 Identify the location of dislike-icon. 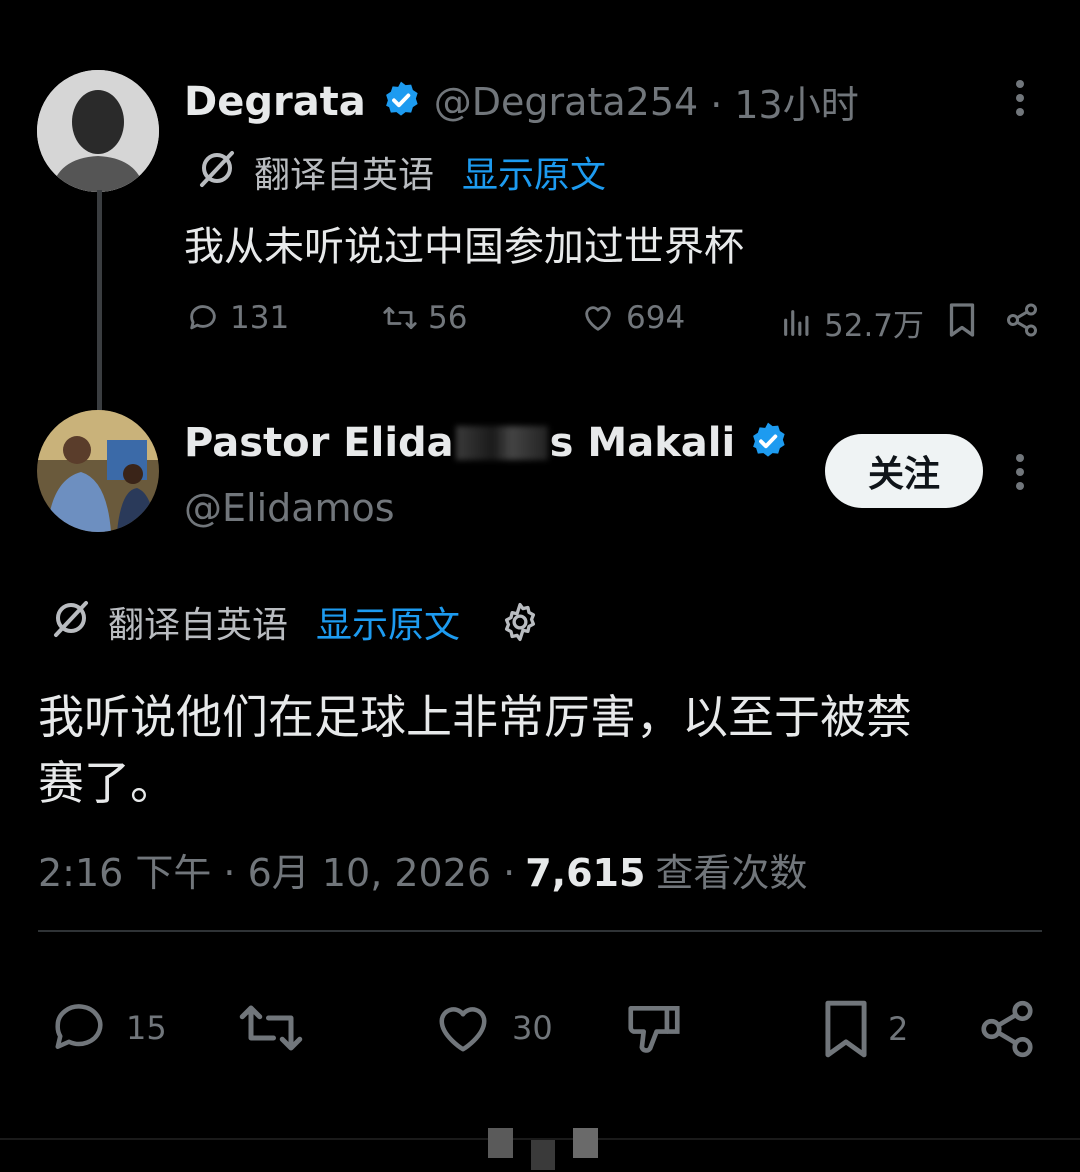
(654, 1029).